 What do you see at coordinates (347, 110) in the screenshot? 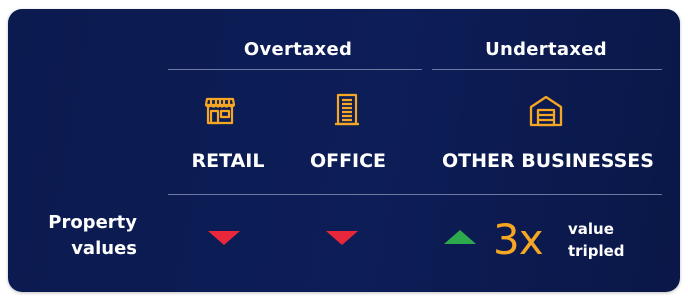
I see `office-building-icon` at bounding box center [347, 110].